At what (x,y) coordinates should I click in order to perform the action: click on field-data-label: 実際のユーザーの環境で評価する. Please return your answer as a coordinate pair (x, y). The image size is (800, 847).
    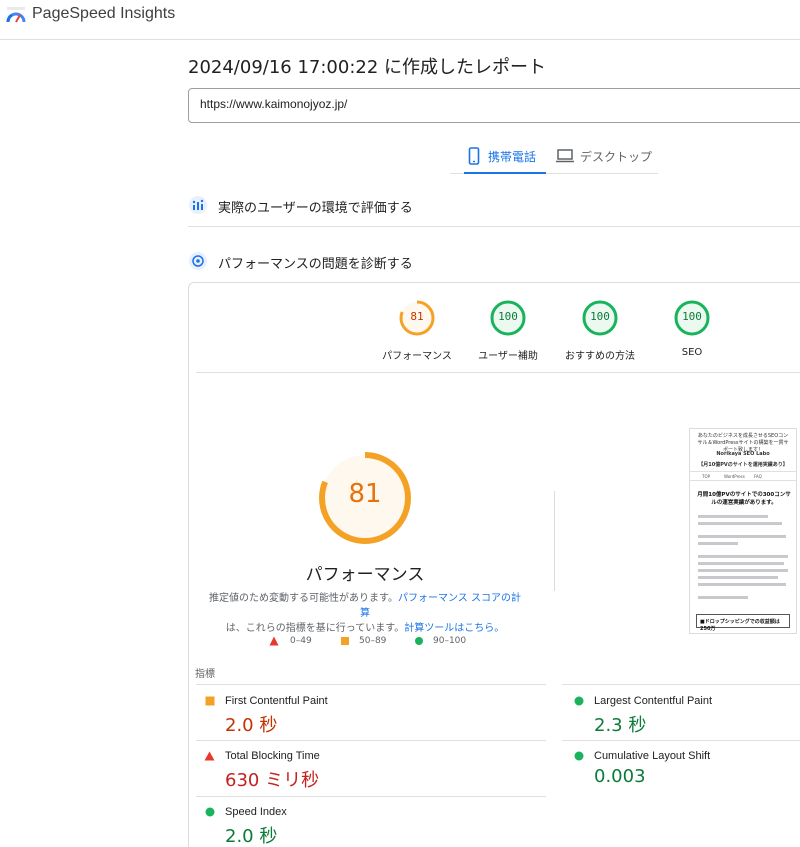
    Looking at the image, I should click on (315, 208).